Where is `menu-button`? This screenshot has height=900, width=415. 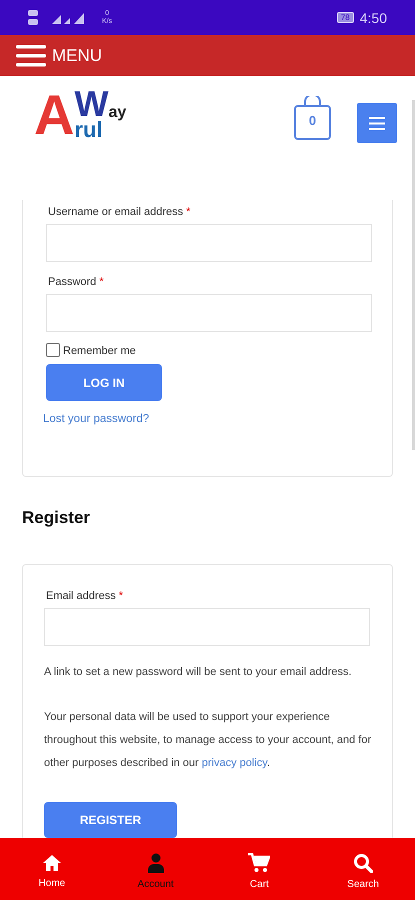 menu-button is located at coordinates (377, 123).